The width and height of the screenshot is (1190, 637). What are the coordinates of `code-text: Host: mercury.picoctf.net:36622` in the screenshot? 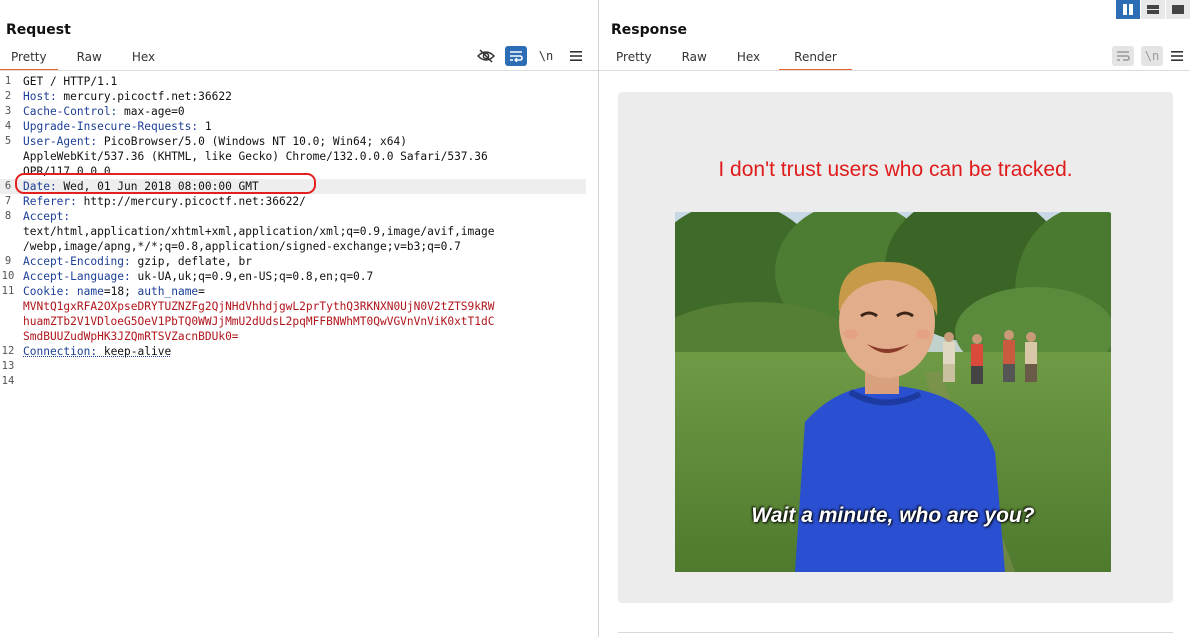 It's located at (127, 96).